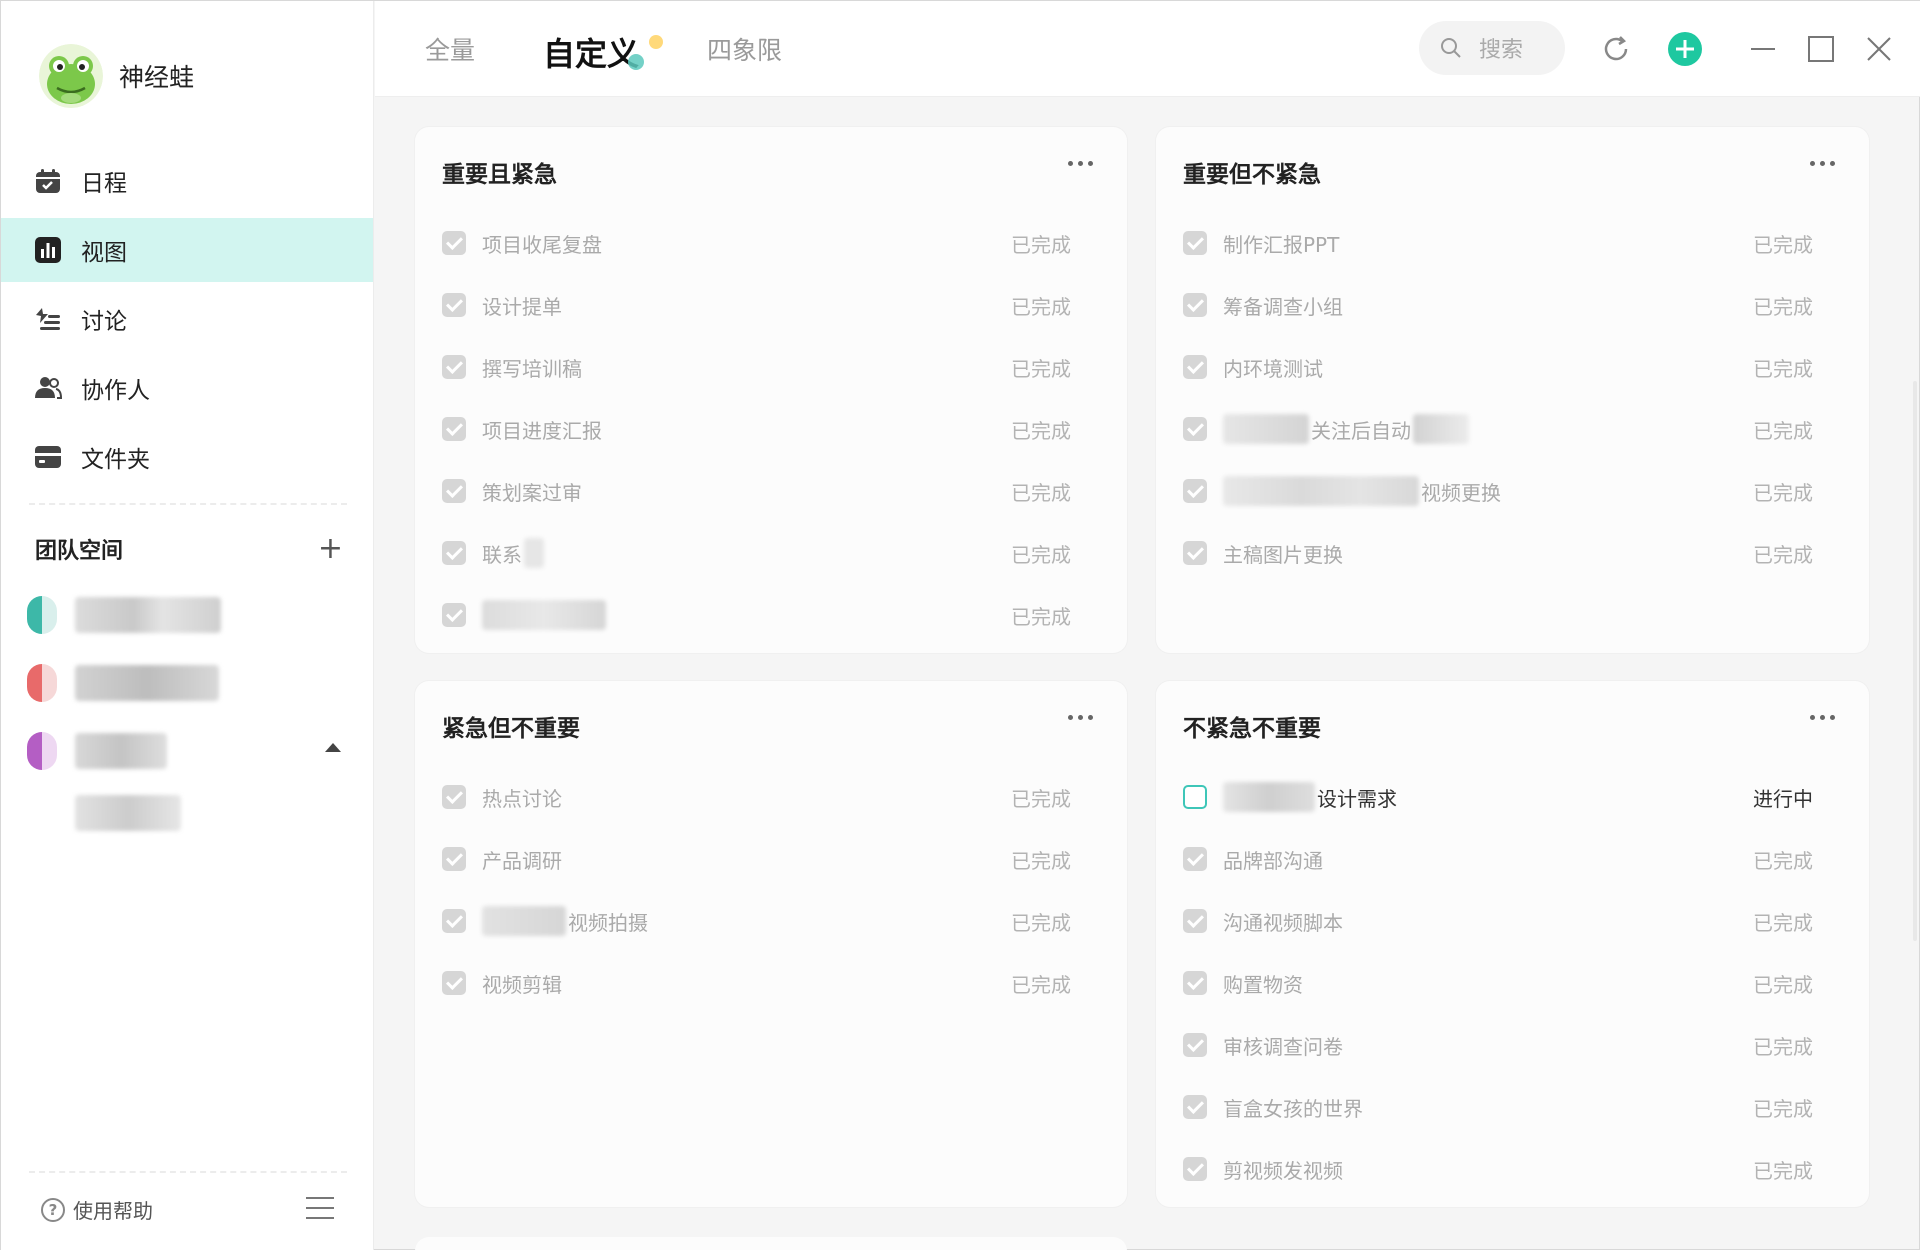 The image size is (1920, 1250). I want to click on task-row: 购置物资 已完成, so click(1498, 983).